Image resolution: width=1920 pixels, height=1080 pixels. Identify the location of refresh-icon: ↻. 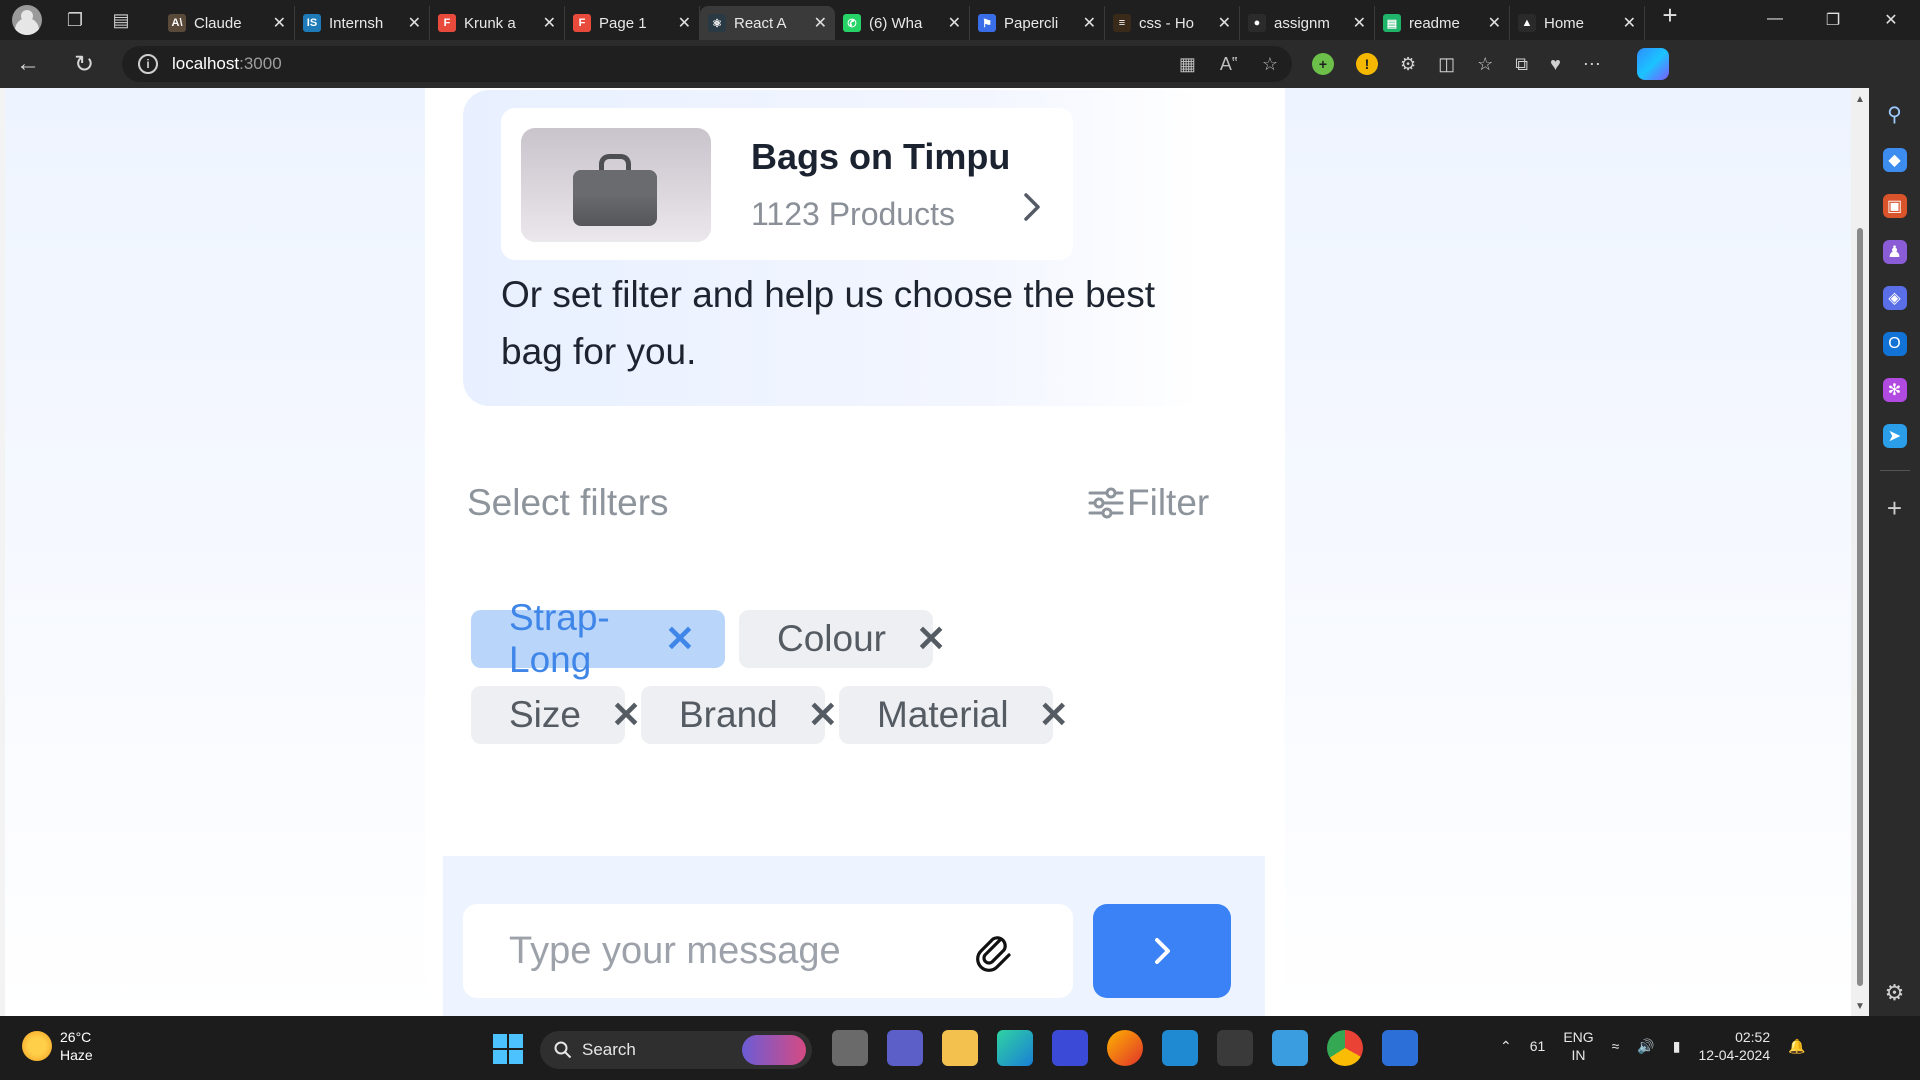
(84, 64).